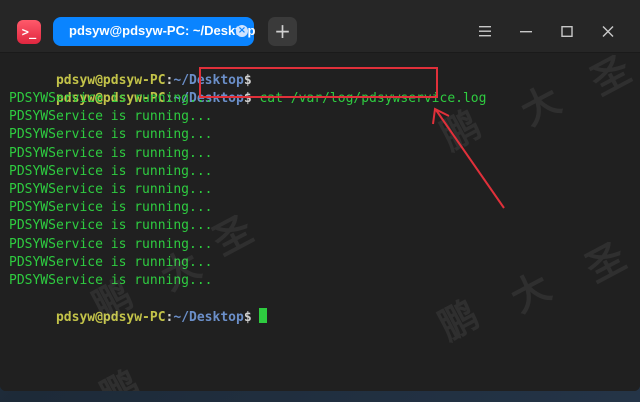 This screenshot has height=402, width=640. Describe the element at coordinates (130, 71) in the screenshot. I see `prompt-line: pdsyw@pdsyw-PC:~/Desktop$` at that location.